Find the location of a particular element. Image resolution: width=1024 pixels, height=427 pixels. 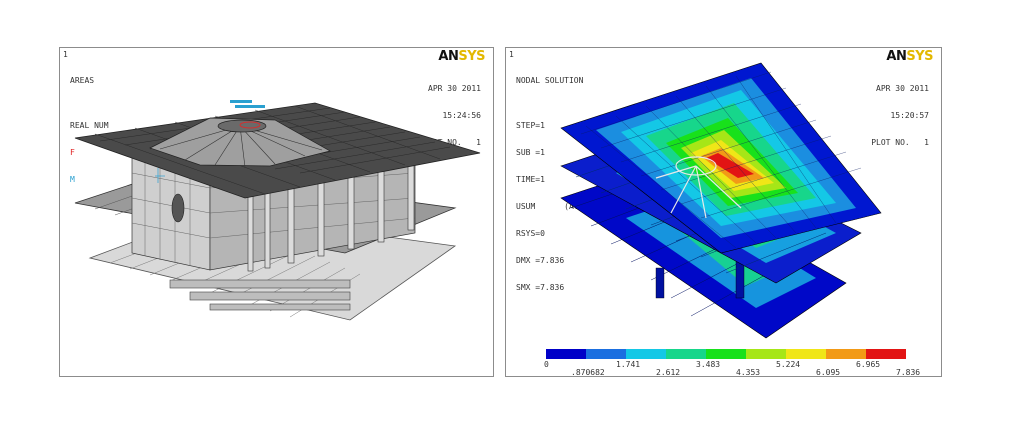

colorbar-label: 2.612 is located at coordinates (668, 372).